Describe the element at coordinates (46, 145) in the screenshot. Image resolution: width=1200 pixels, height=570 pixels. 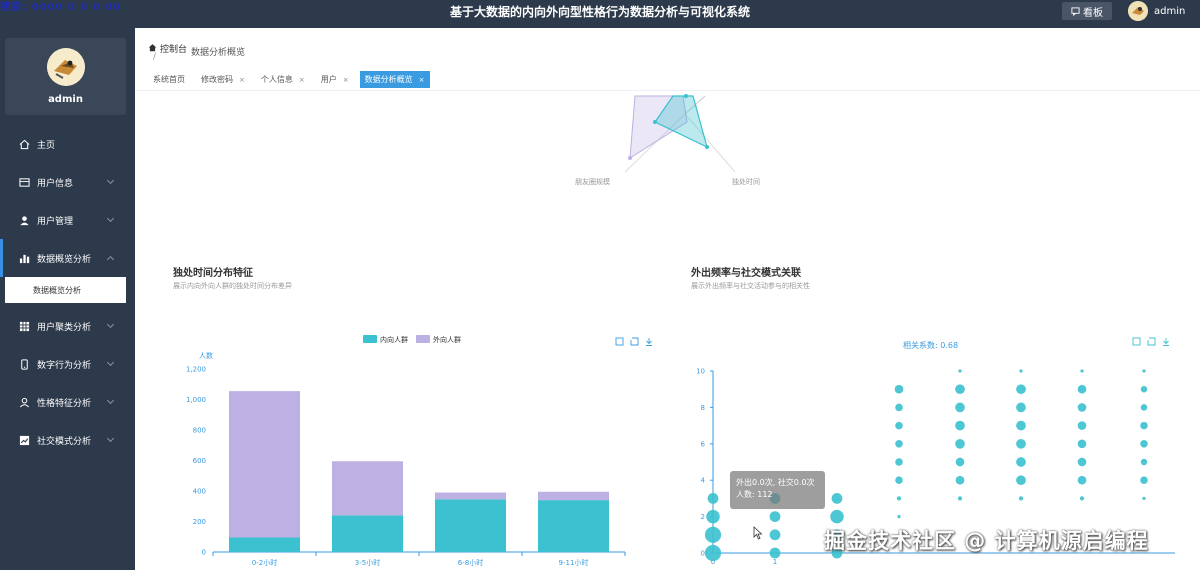
I see `sidebar-item-label: 主页` at that location.